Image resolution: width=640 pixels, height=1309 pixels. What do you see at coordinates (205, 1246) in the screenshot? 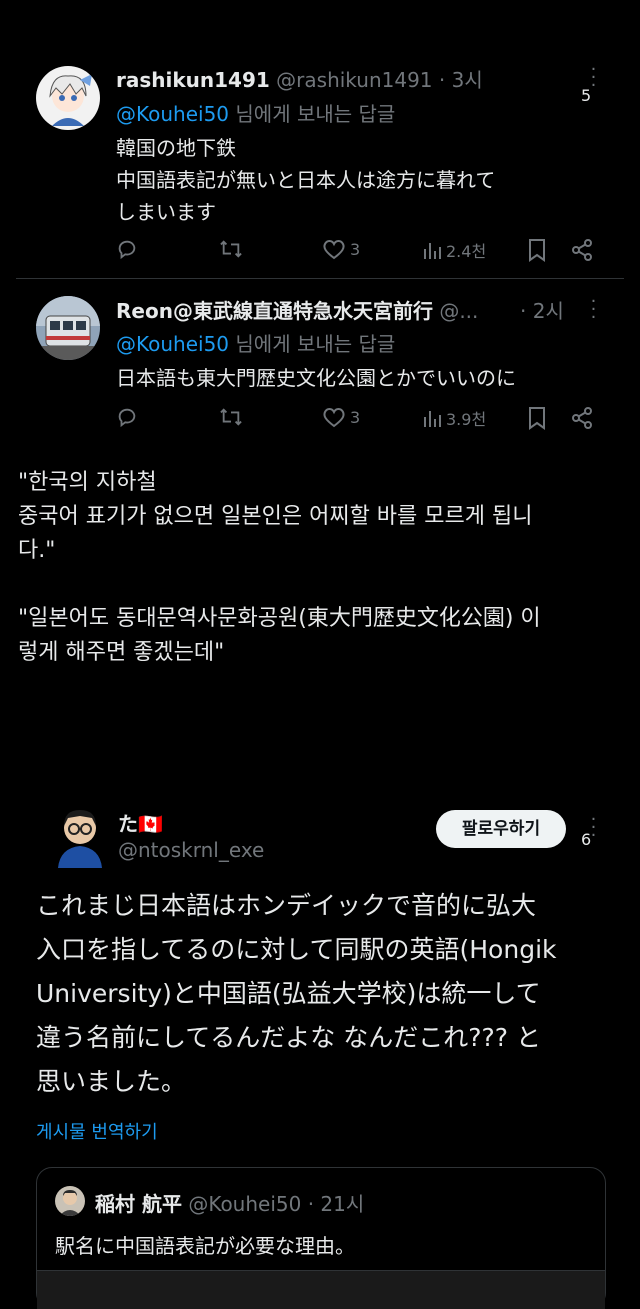
I see `quote-text: 駅名に中国語表記が必要な理由。` at bounding box center [205, 1246].